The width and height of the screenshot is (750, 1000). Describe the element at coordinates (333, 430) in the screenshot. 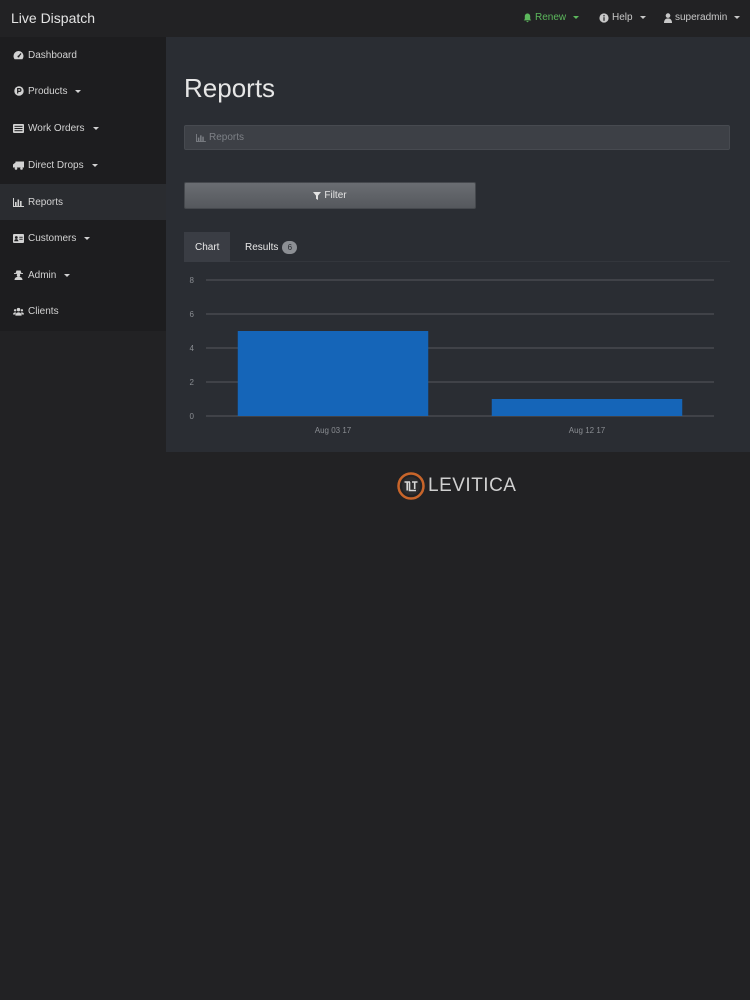

I see `x-tick-label: Aug 03 17` at that location.